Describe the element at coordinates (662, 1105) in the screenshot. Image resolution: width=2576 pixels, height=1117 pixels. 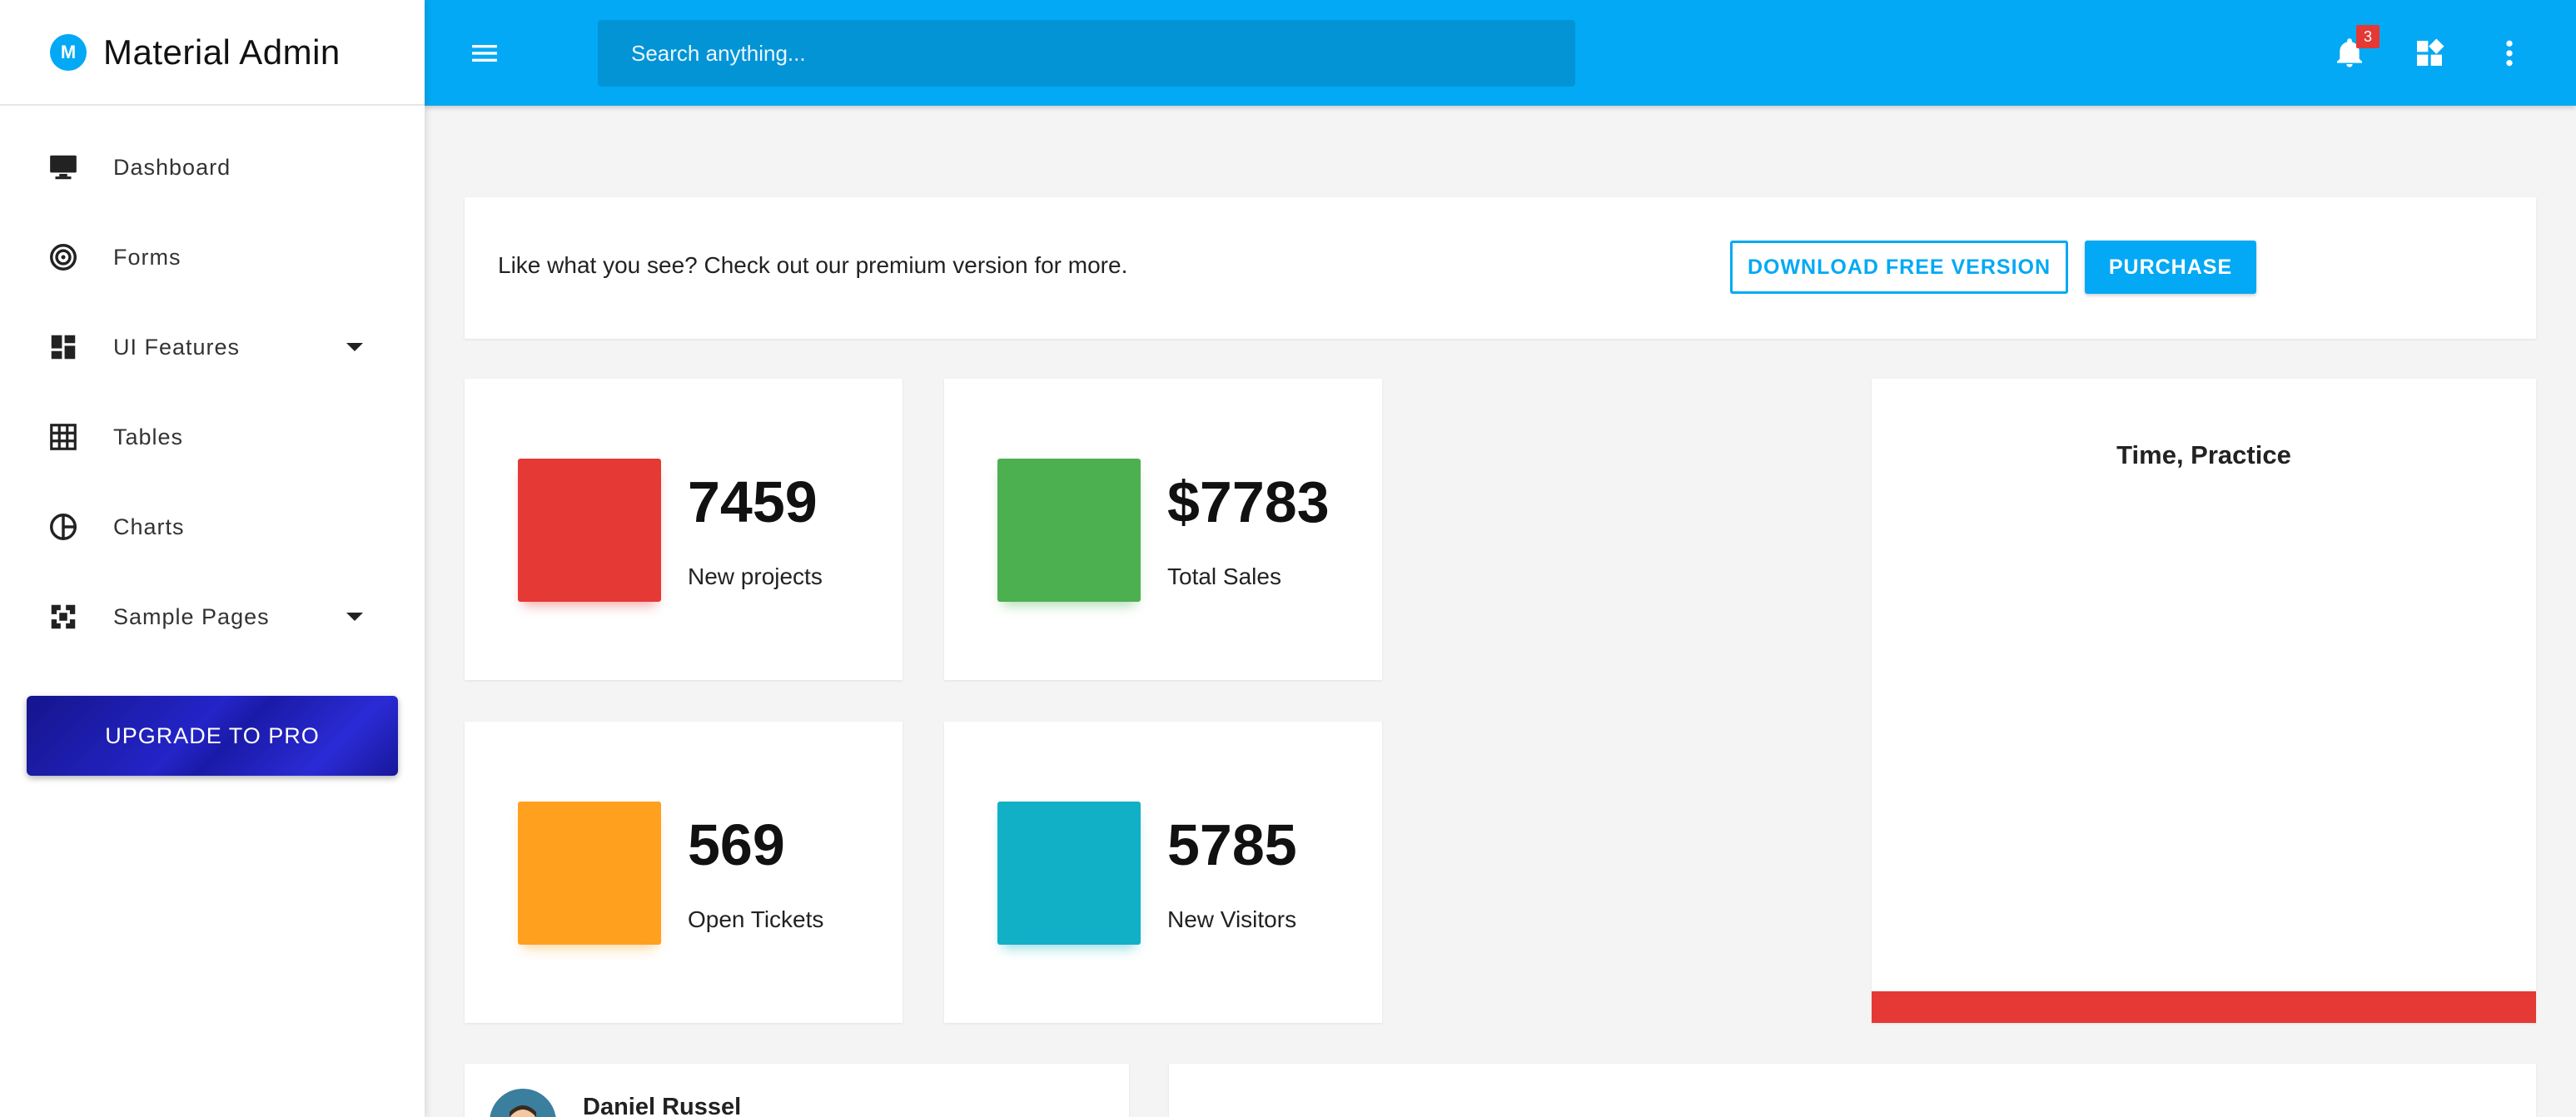
I see `profile-name: Daniel Russel` at that location.